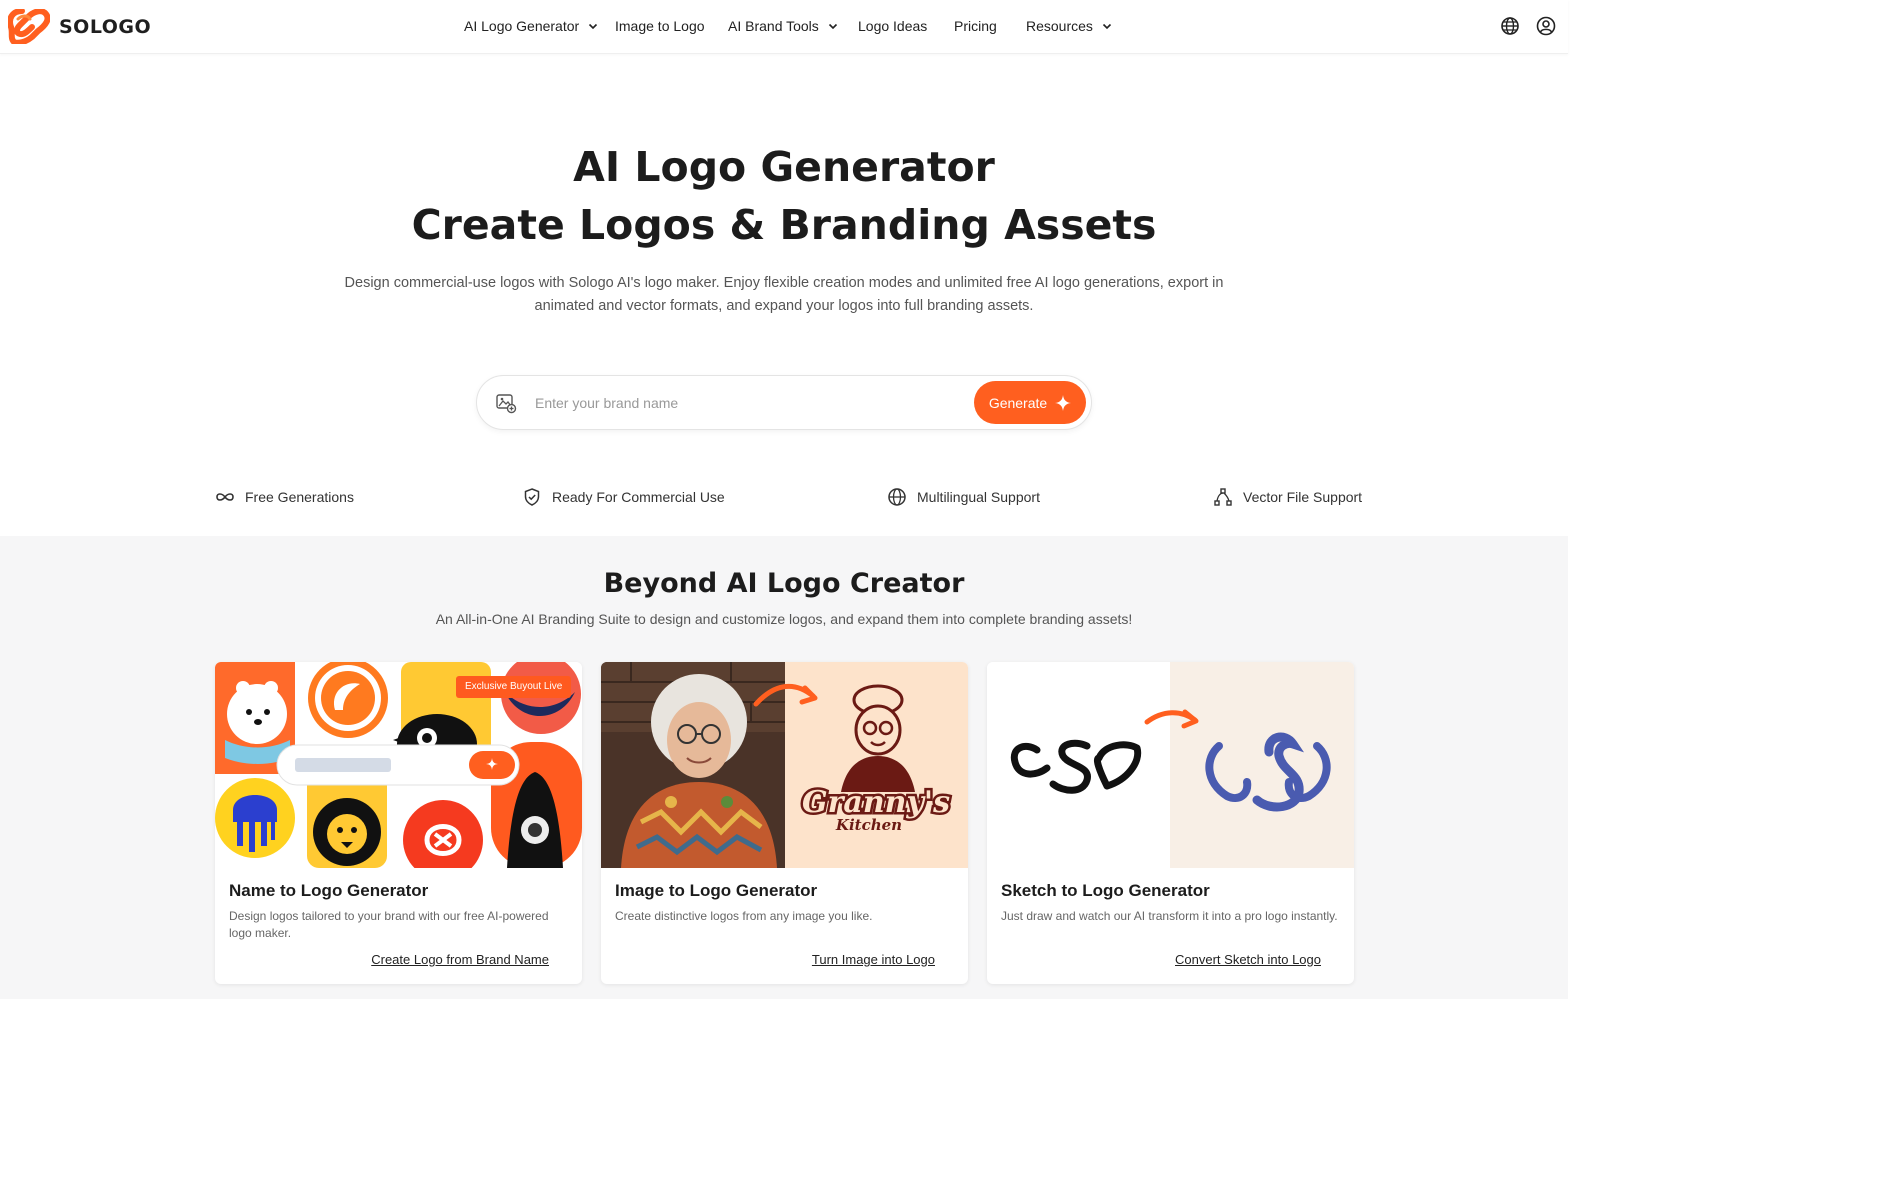 This screenshot has height=1202, width=1886. I want to click on generate-button: Generate, so click(1030, 402).